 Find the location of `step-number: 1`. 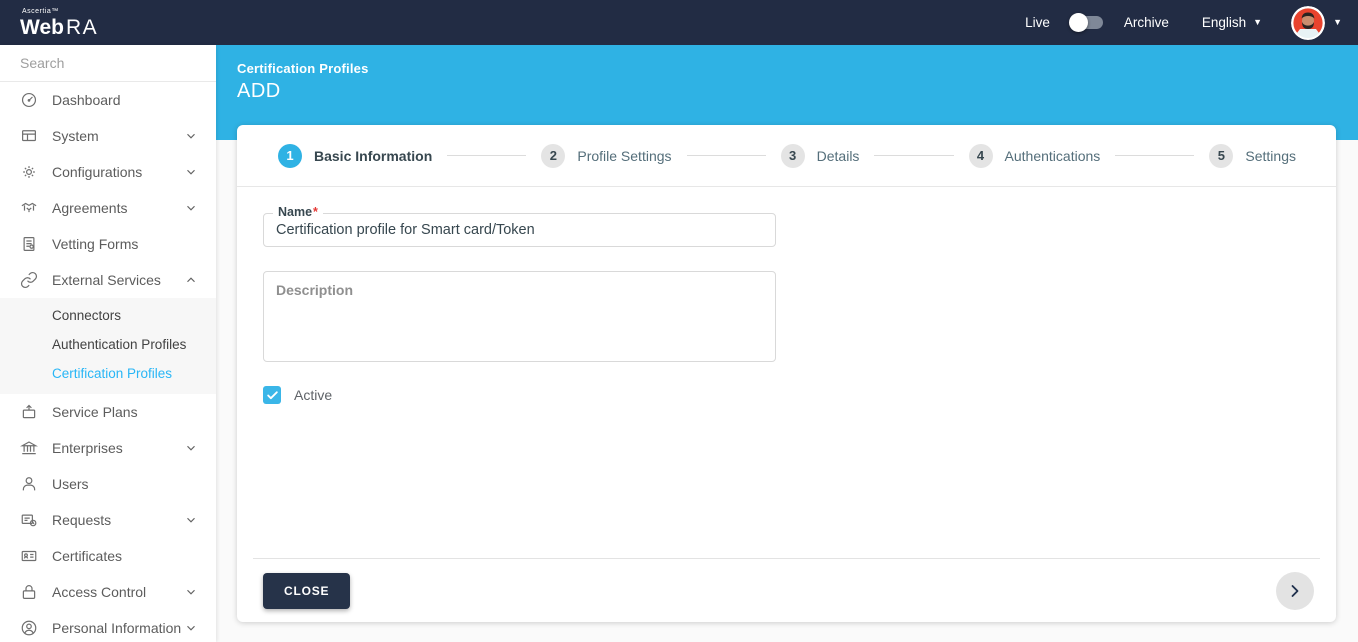

step-number: 1 is located at coordinates (290, 155).